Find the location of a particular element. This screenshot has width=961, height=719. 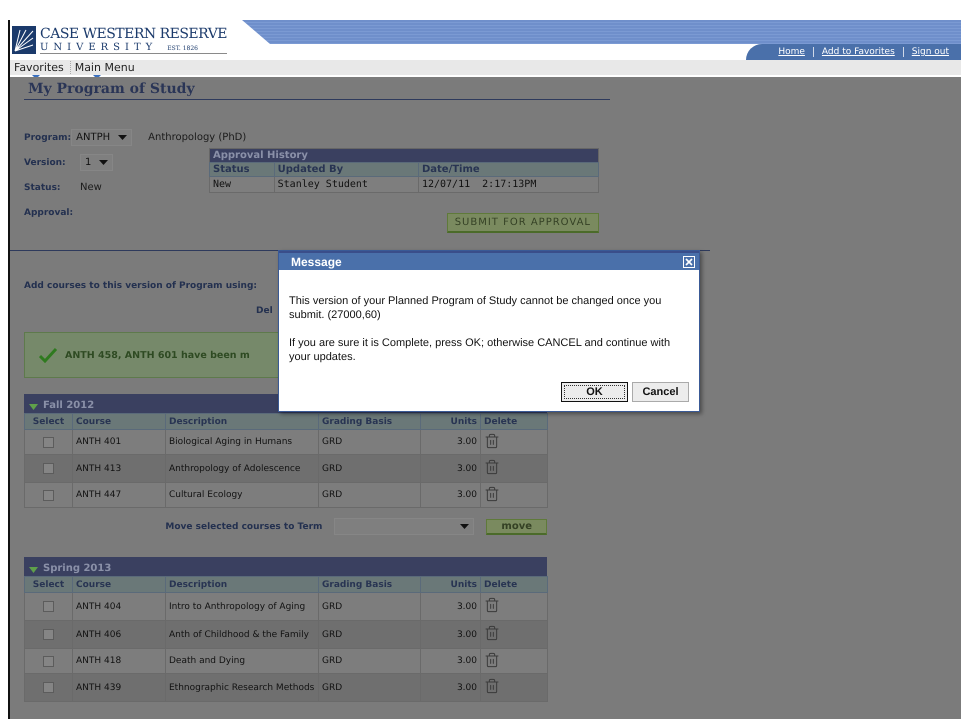

header-link: Home is located at coordinates (791, 52).